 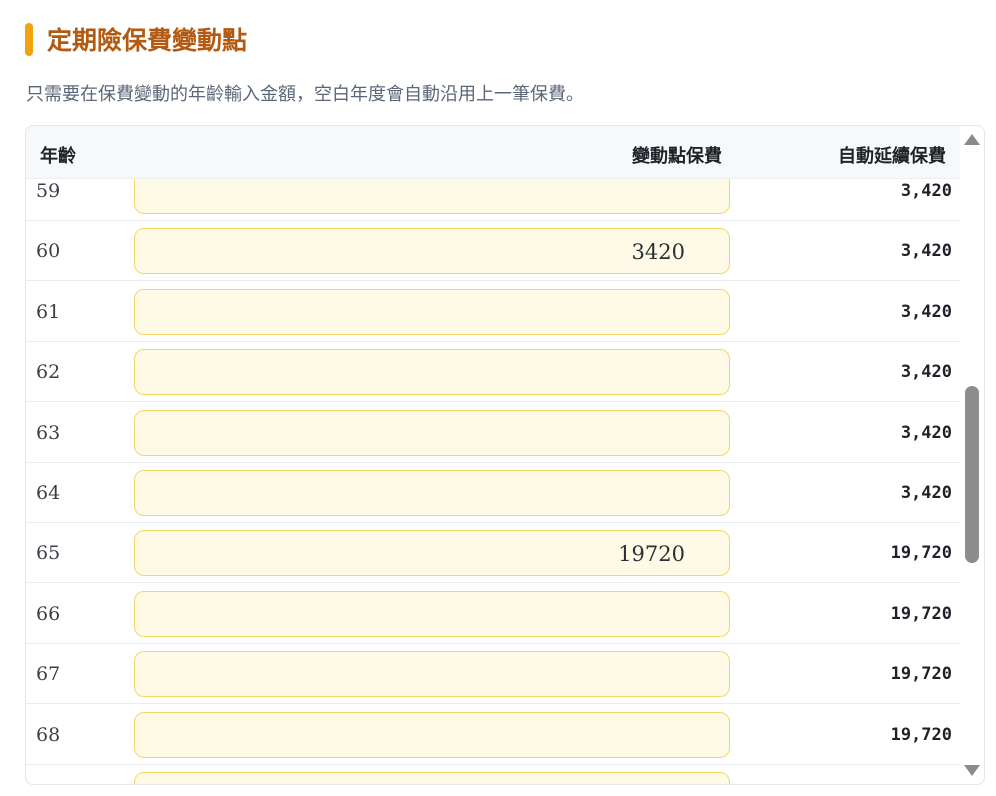 What do you see at coordinates (892, 156) in the screenshot?
I see `header-auto-premium: 自動延續保費` at bounding box center [892, 156].